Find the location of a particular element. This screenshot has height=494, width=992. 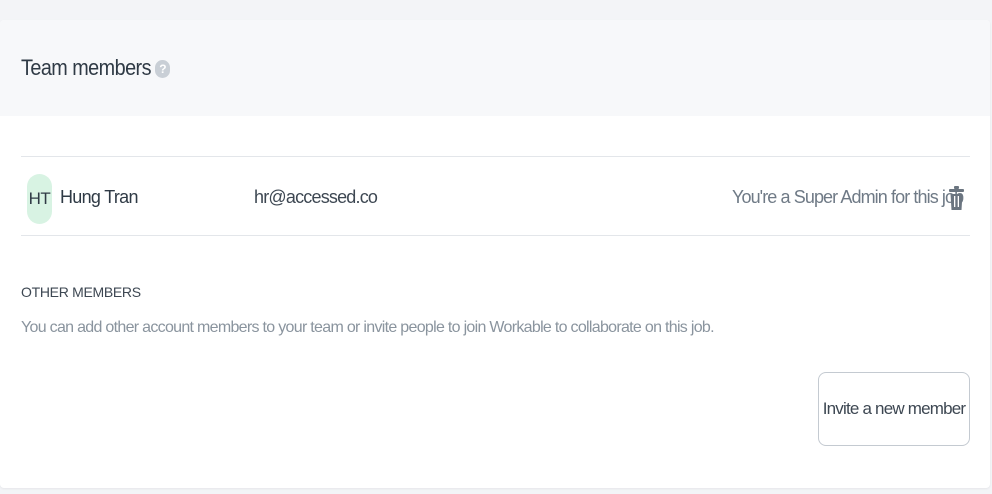

panel-title: Team members is located at coordinates (86, 67).